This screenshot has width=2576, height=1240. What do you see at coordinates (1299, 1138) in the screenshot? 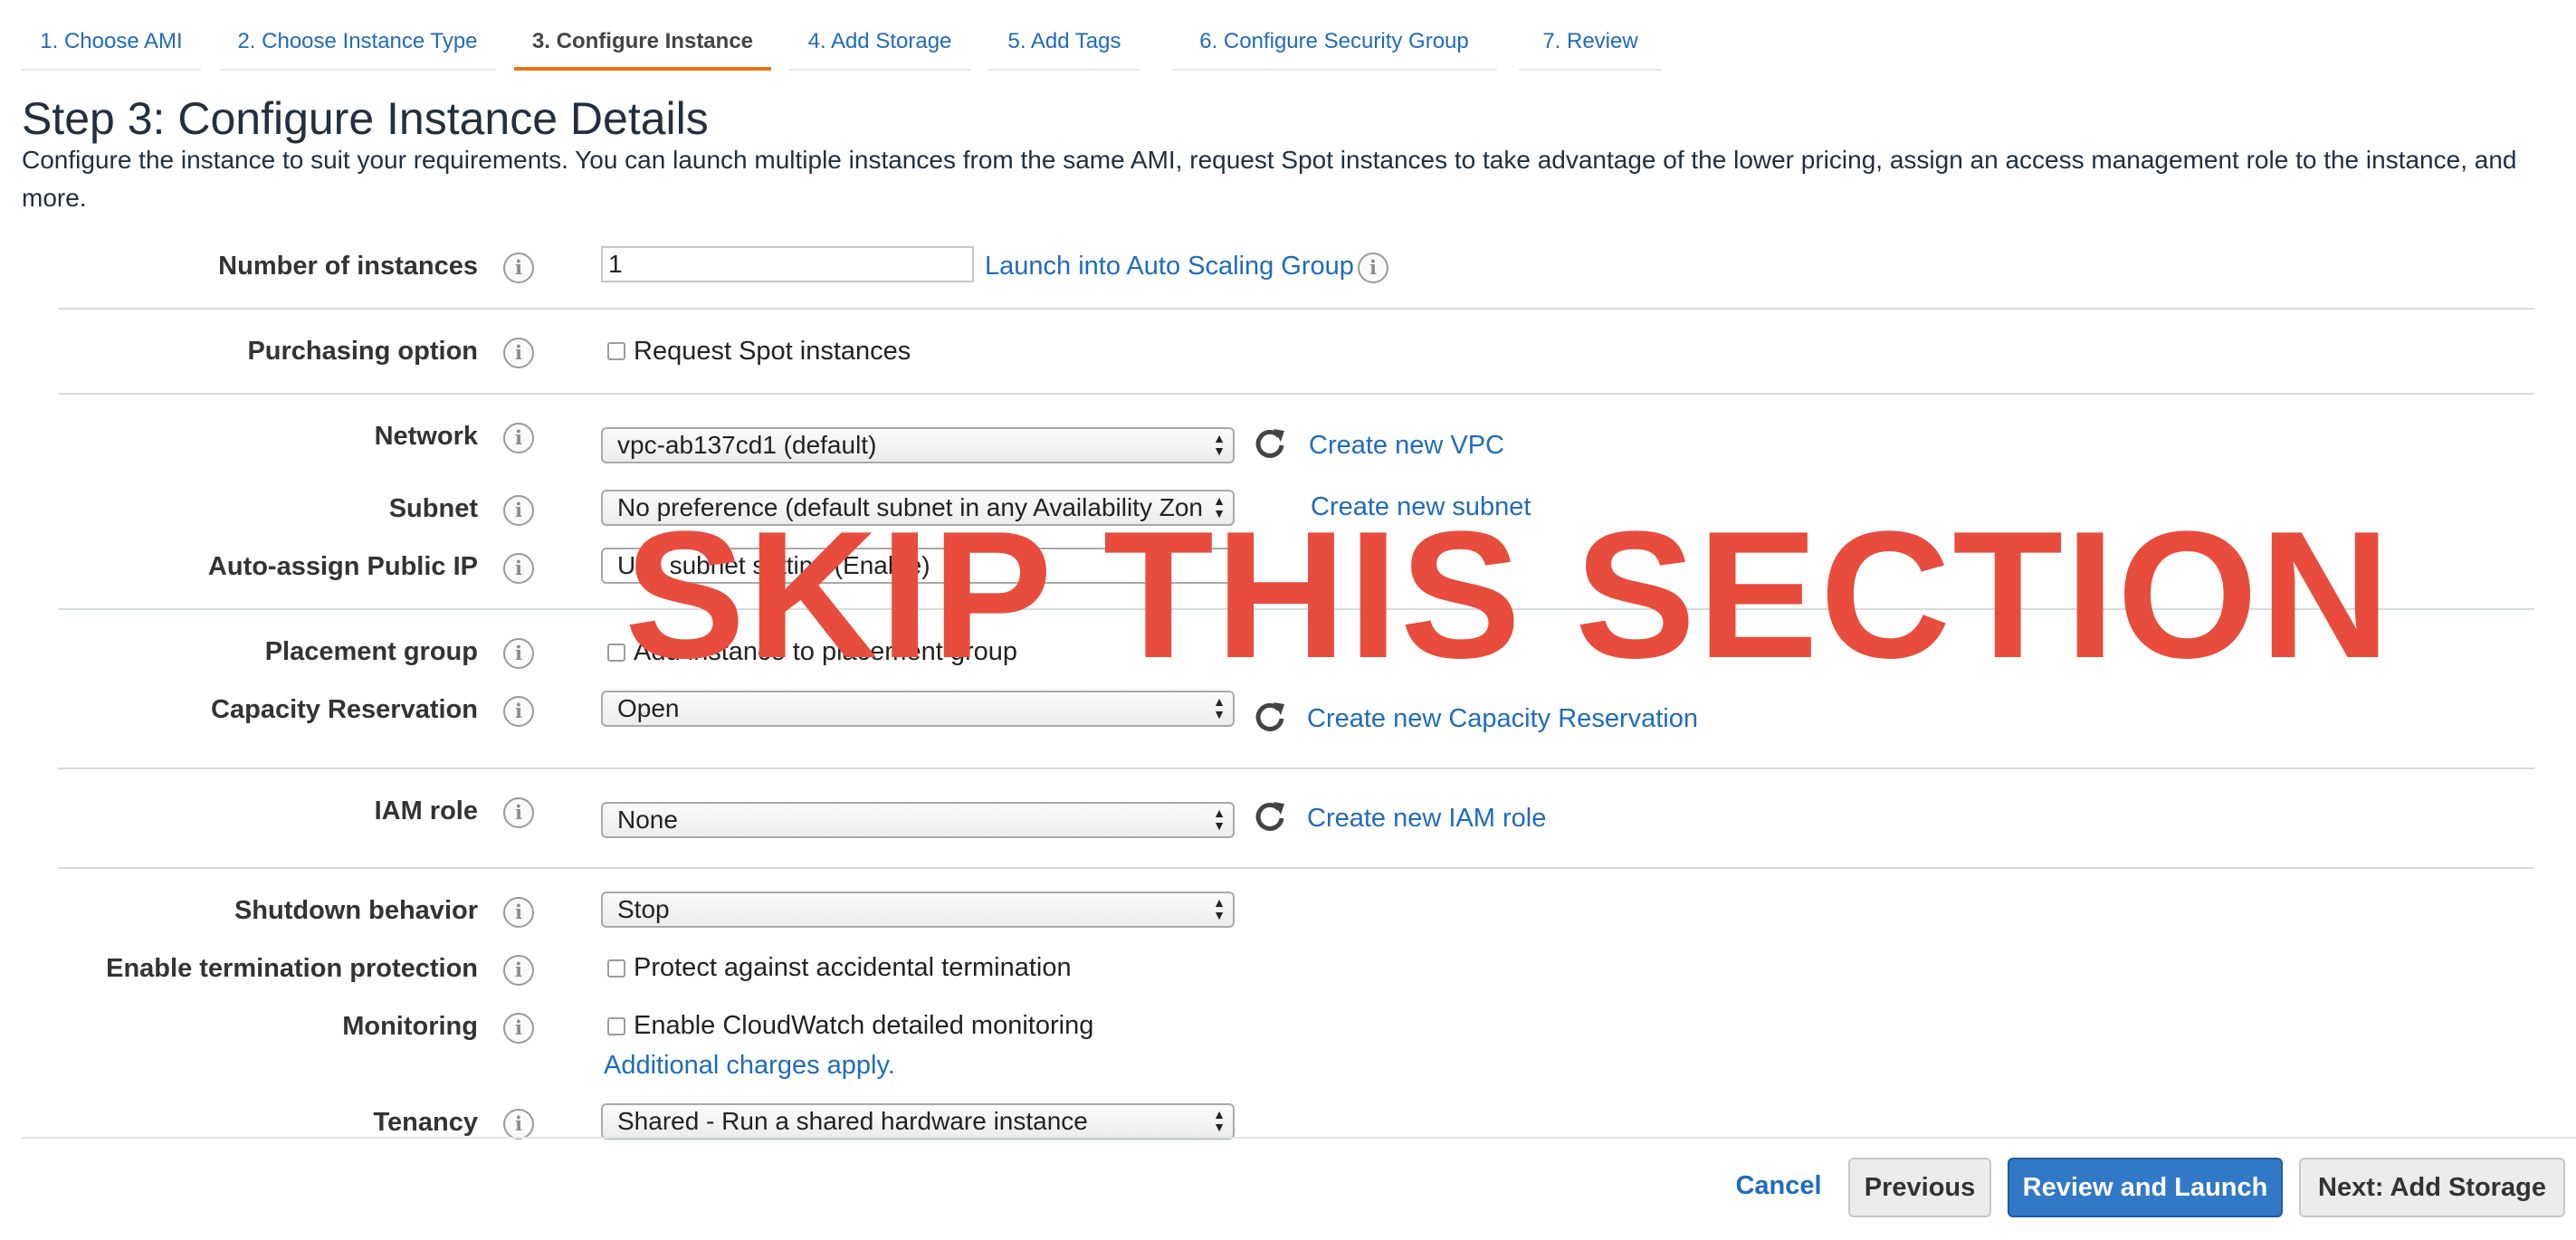
I see `footer-divider` at bounding box center [1299, 1138].